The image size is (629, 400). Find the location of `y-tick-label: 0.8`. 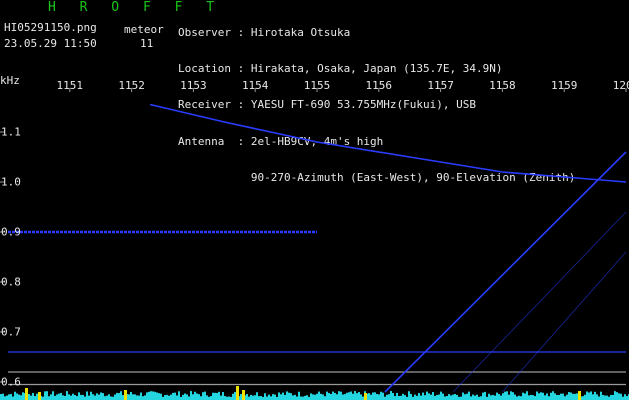

y-tick-label: 0.8 is located at coordinates (11, 282).